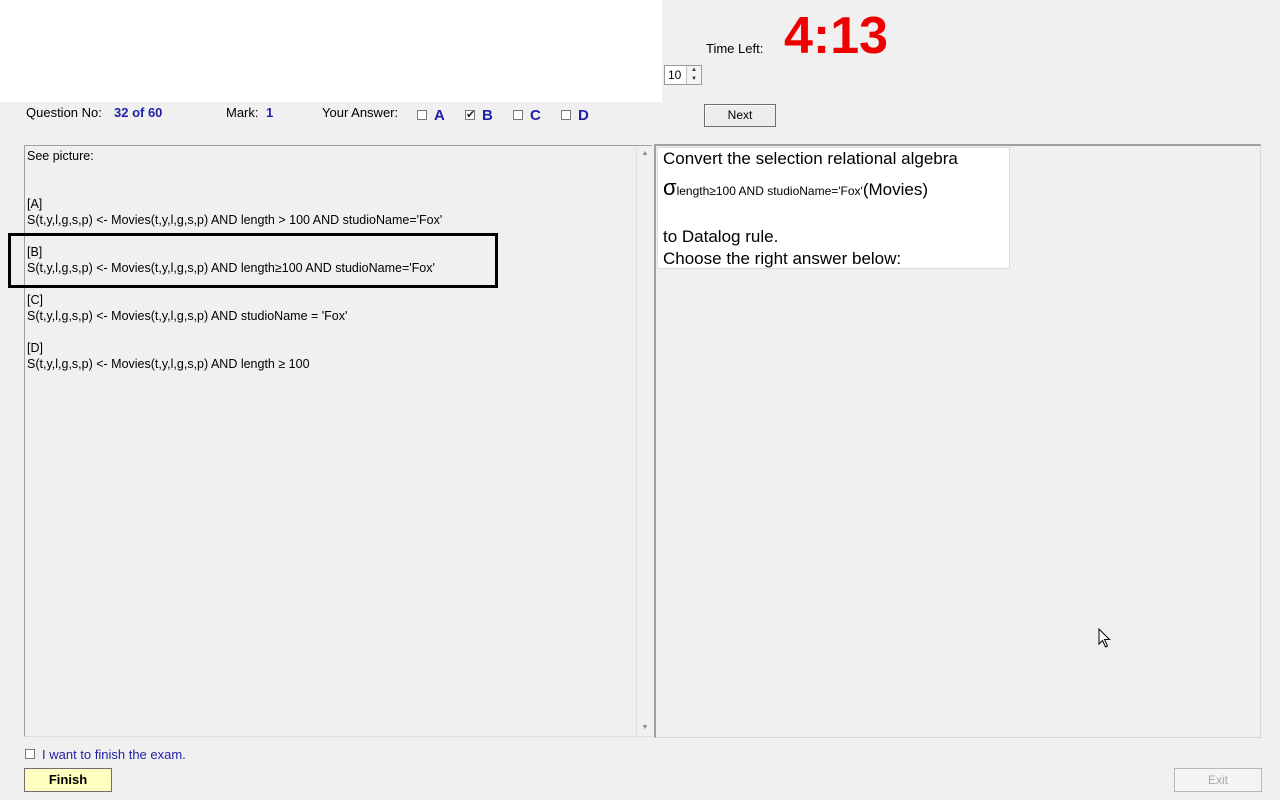 The width and height of the screenshot is (1280, 800). What do you see at coordinates (487, 115) in the screenshot?
I see `answer-letter-b: B` at bounding box center [487, 115].